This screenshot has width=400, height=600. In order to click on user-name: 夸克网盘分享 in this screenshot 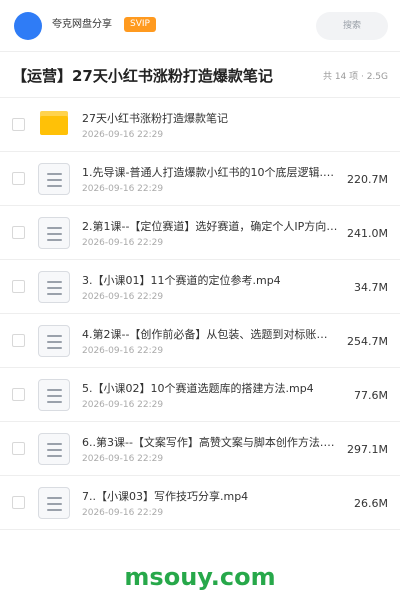, I will do `click(82, 25)`.